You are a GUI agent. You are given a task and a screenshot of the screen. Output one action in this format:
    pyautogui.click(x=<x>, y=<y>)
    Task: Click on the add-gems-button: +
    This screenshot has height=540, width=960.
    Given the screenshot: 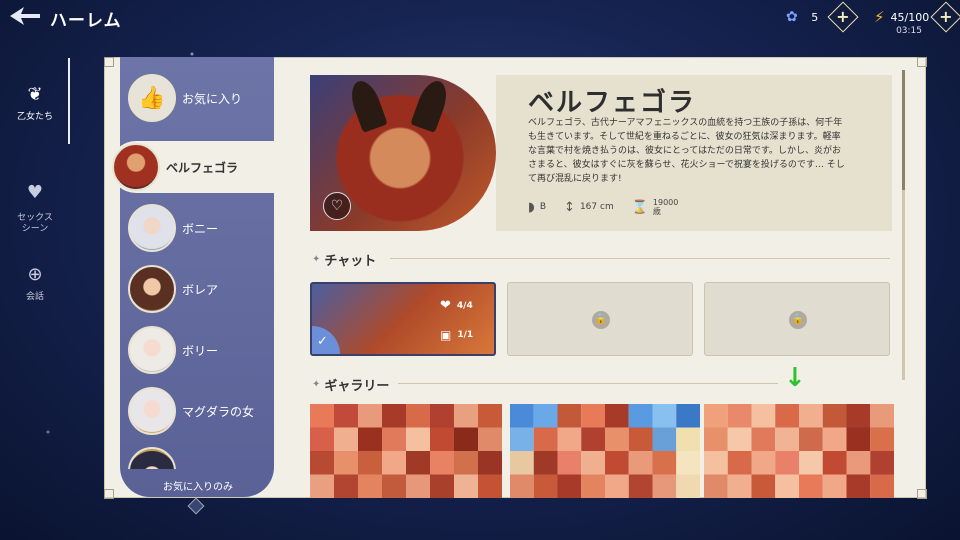 What is the action you would take?
    pyautogui.click(x=843, y=17)
    